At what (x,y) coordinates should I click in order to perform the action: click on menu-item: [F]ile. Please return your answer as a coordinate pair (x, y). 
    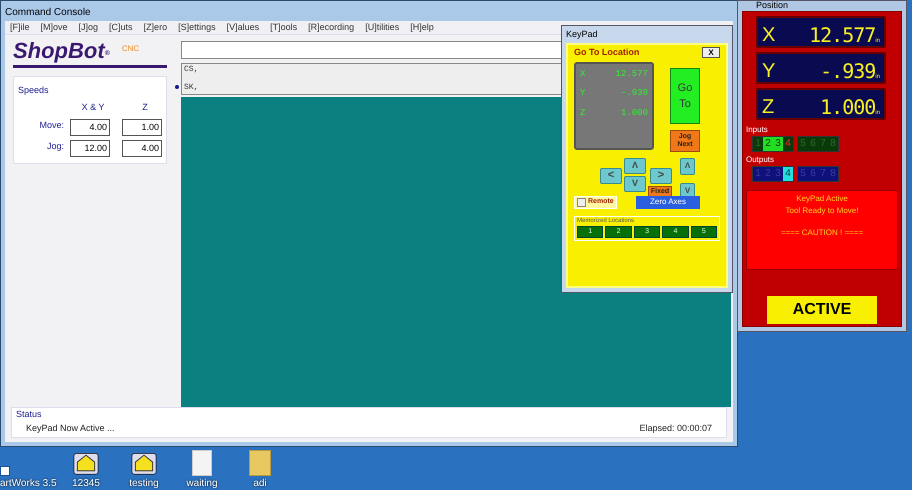
    Looking at the image, I should click on (20, 27).